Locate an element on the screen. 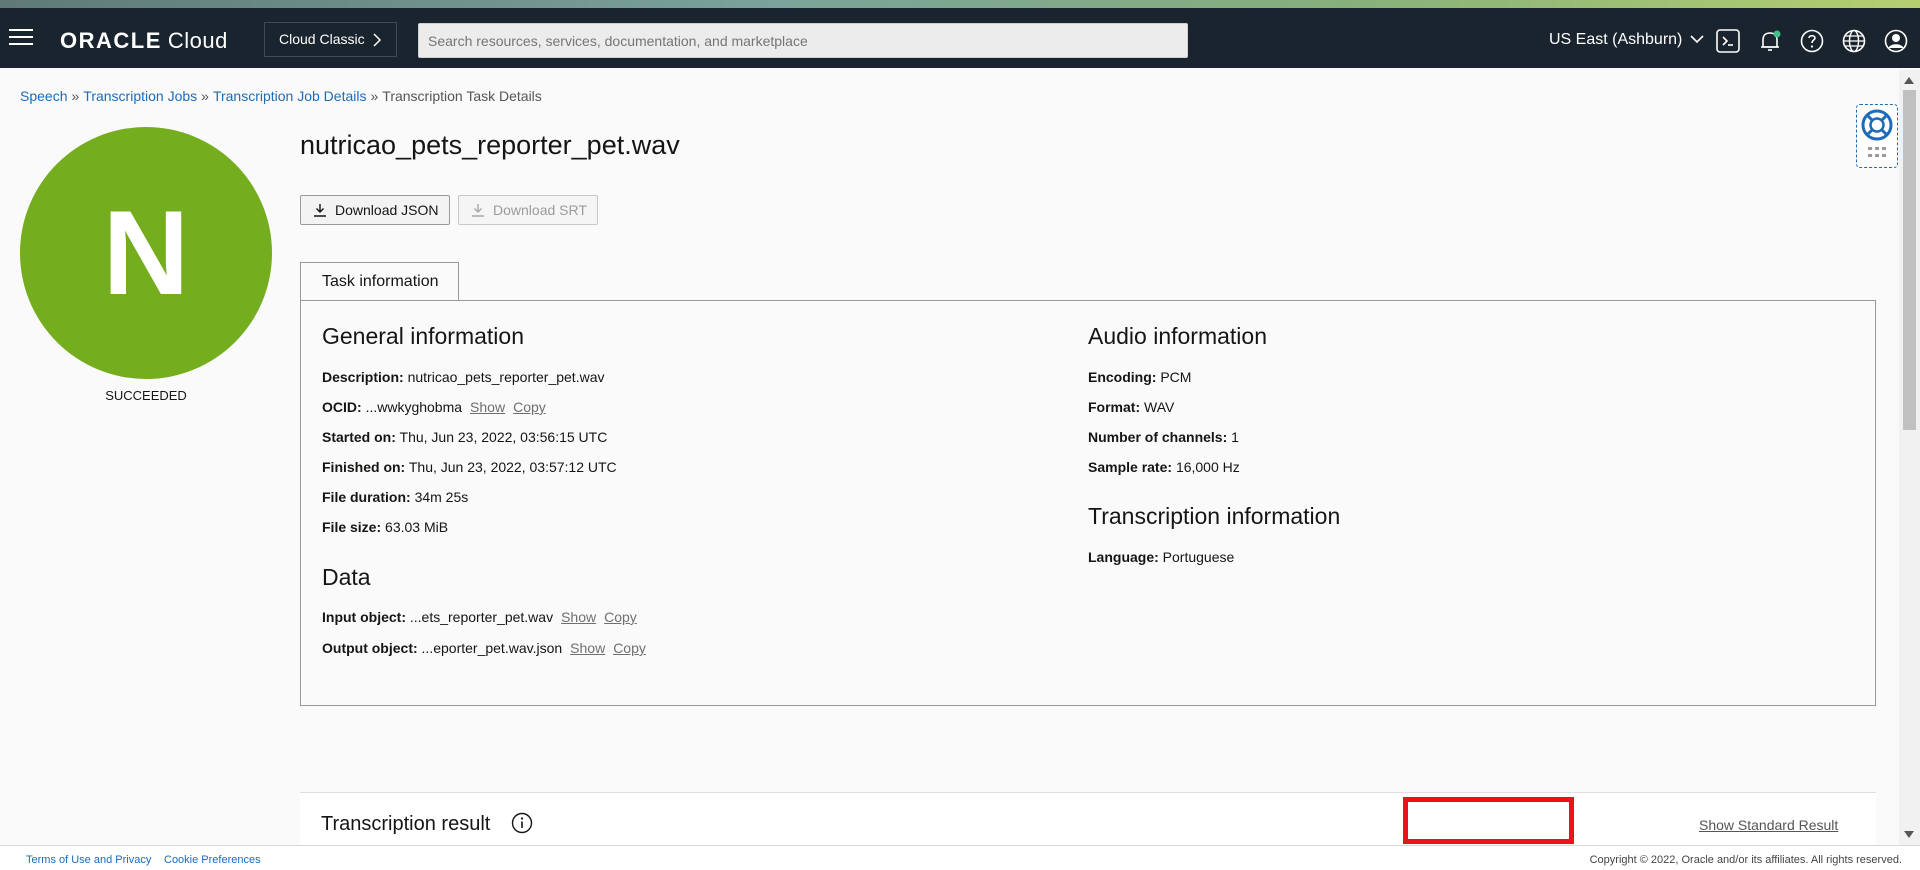 The width and height of the screenshot is (1920, 870). finished-value: Thu, Jun 23, 2022, 03:57:12 UTC is located at coordinates (512, 467).